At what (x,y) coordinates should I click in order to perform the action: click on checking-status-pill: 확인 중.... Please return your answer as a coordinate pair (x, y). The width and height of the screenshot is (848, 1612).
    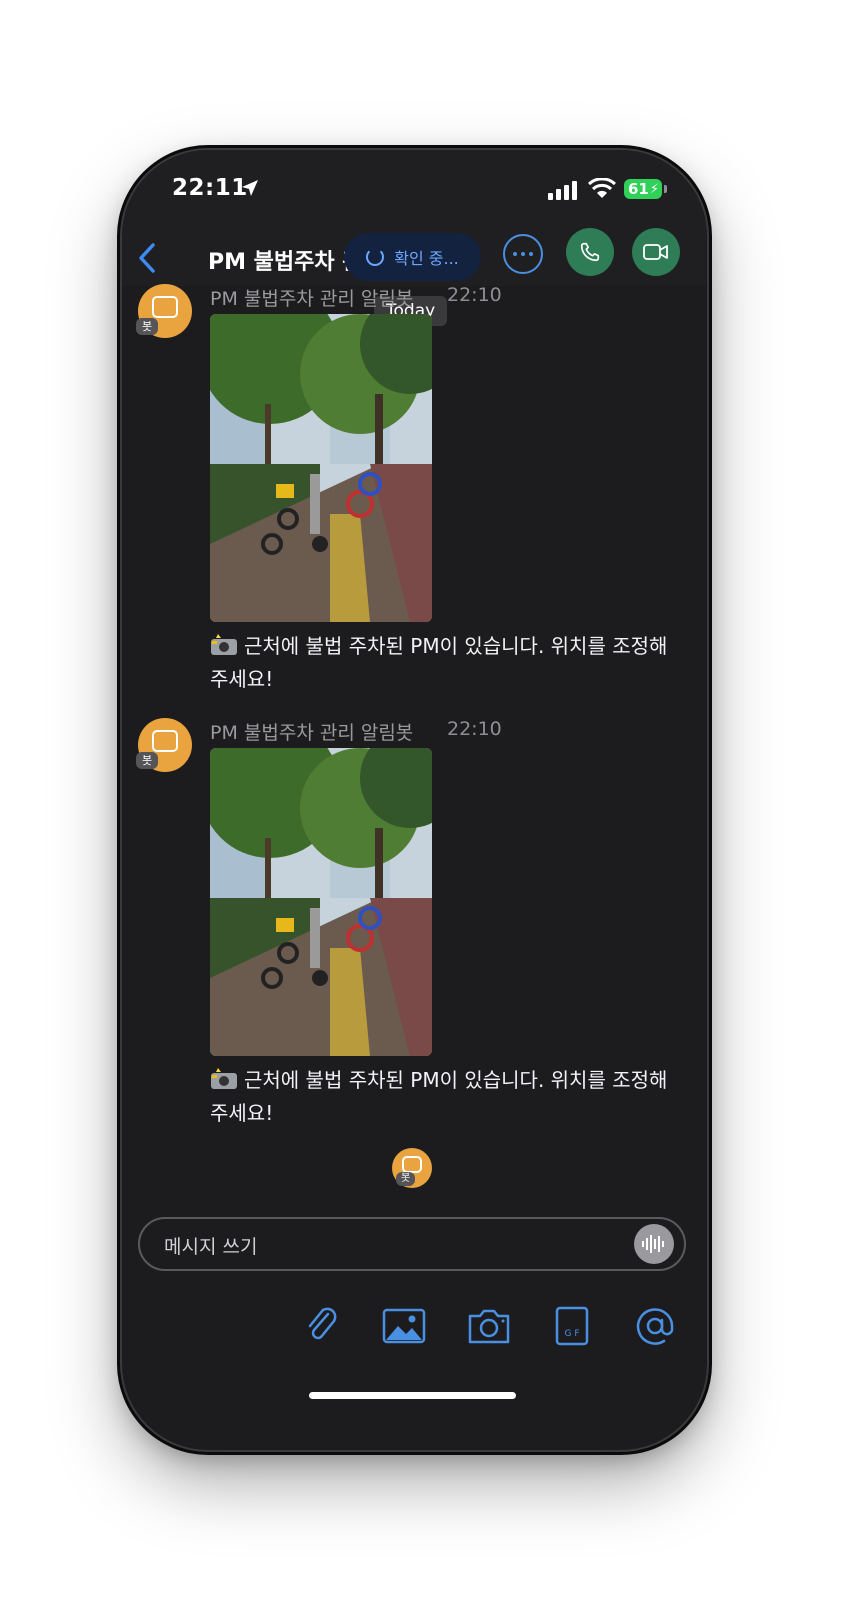
    Looking at the image, I should click on (412, 257).